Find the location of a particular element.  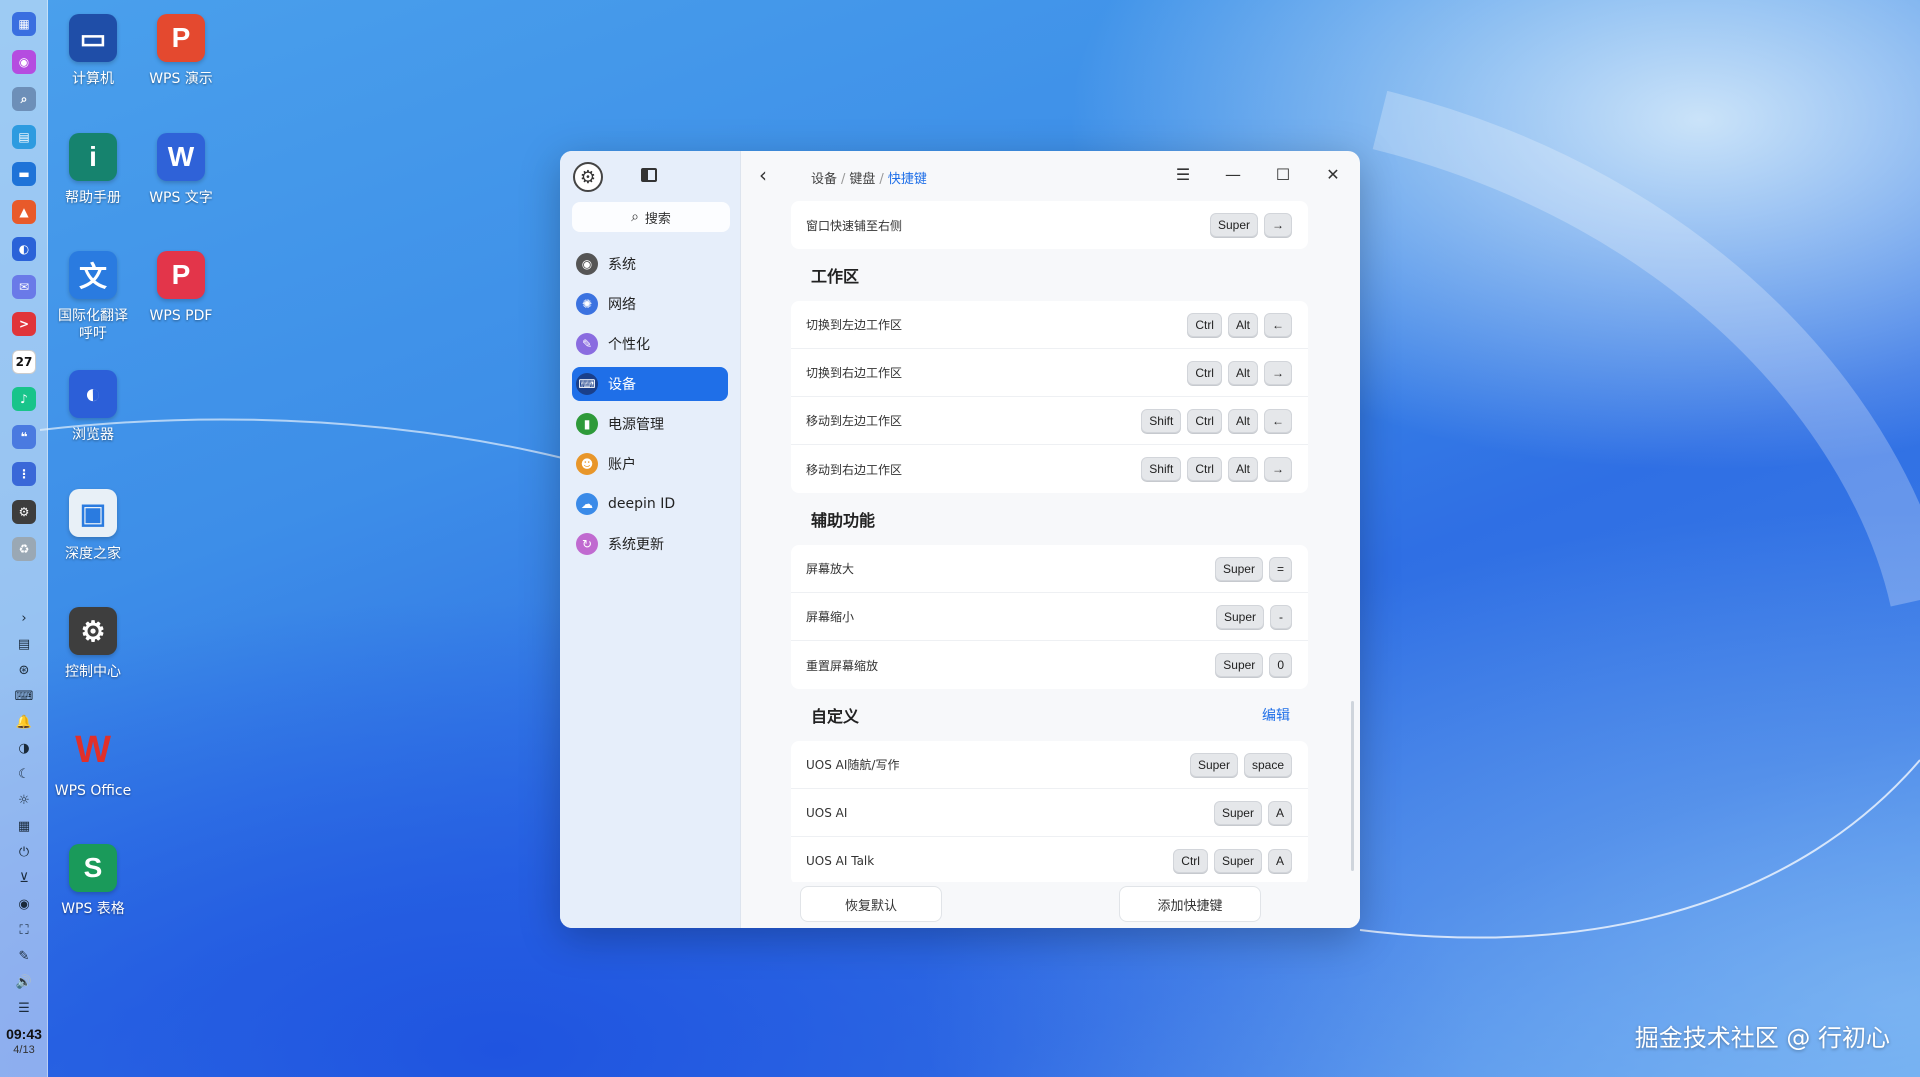

sidebar-item-update: ↻ 系统更新 is located at coordinates (650, 544).